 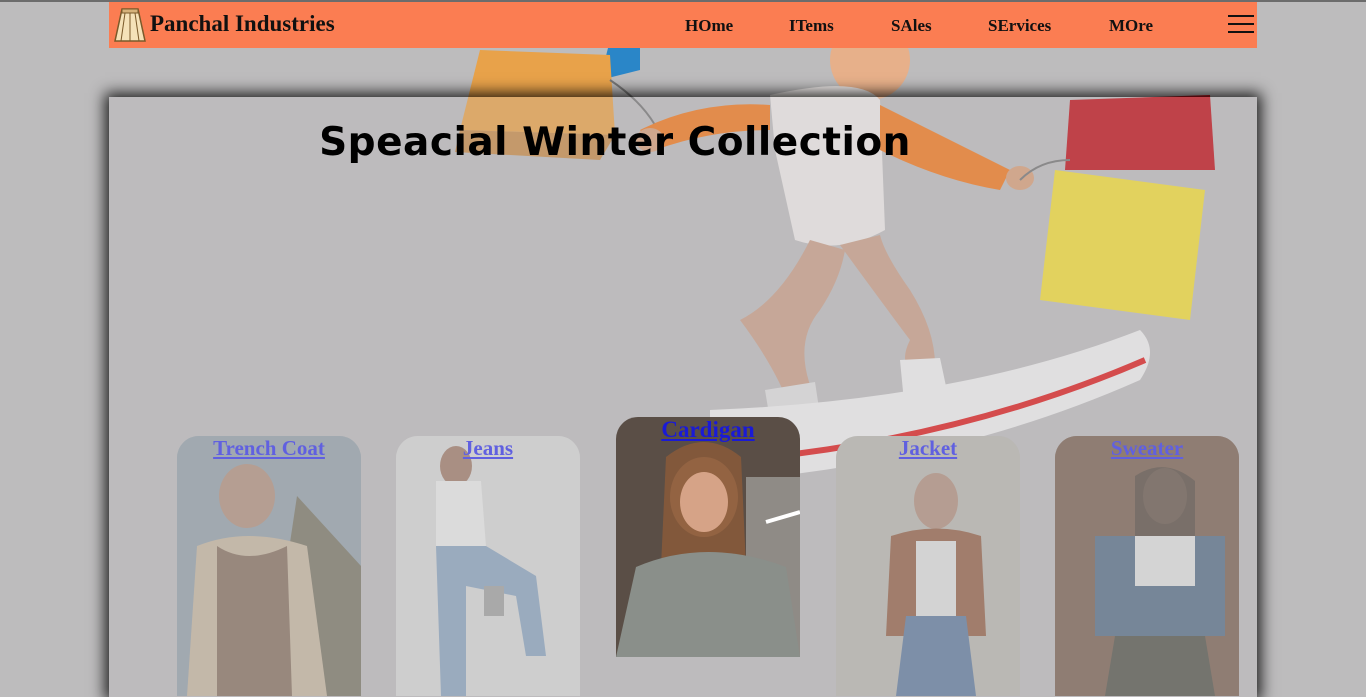 I want to click on nav-more: MOre, so click(x=1131, y=26).